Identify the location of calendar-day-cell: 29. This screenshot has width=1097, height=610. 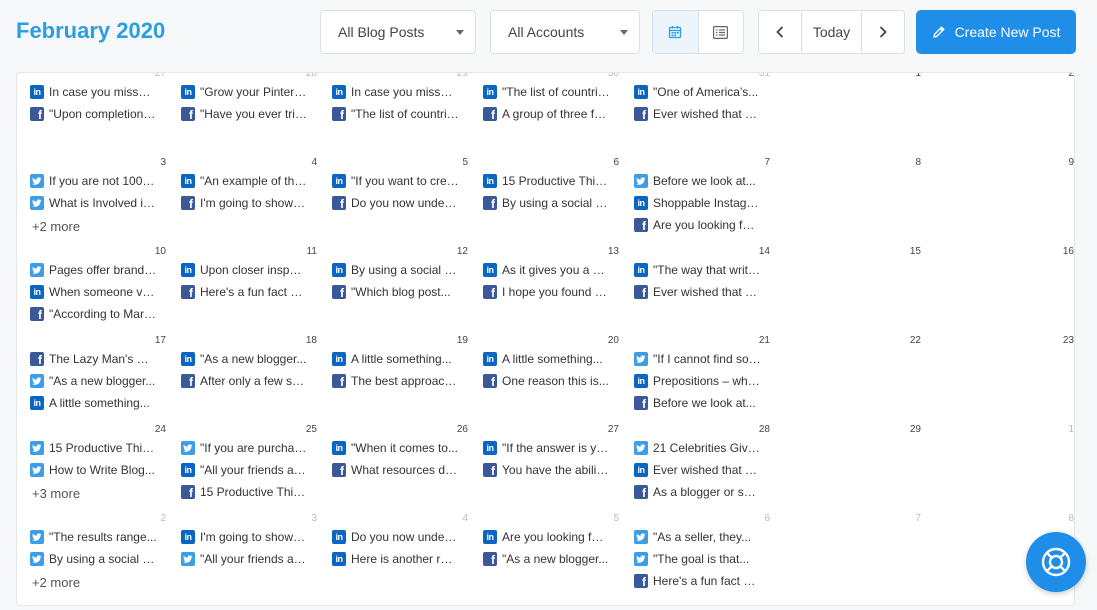
(847, 467).